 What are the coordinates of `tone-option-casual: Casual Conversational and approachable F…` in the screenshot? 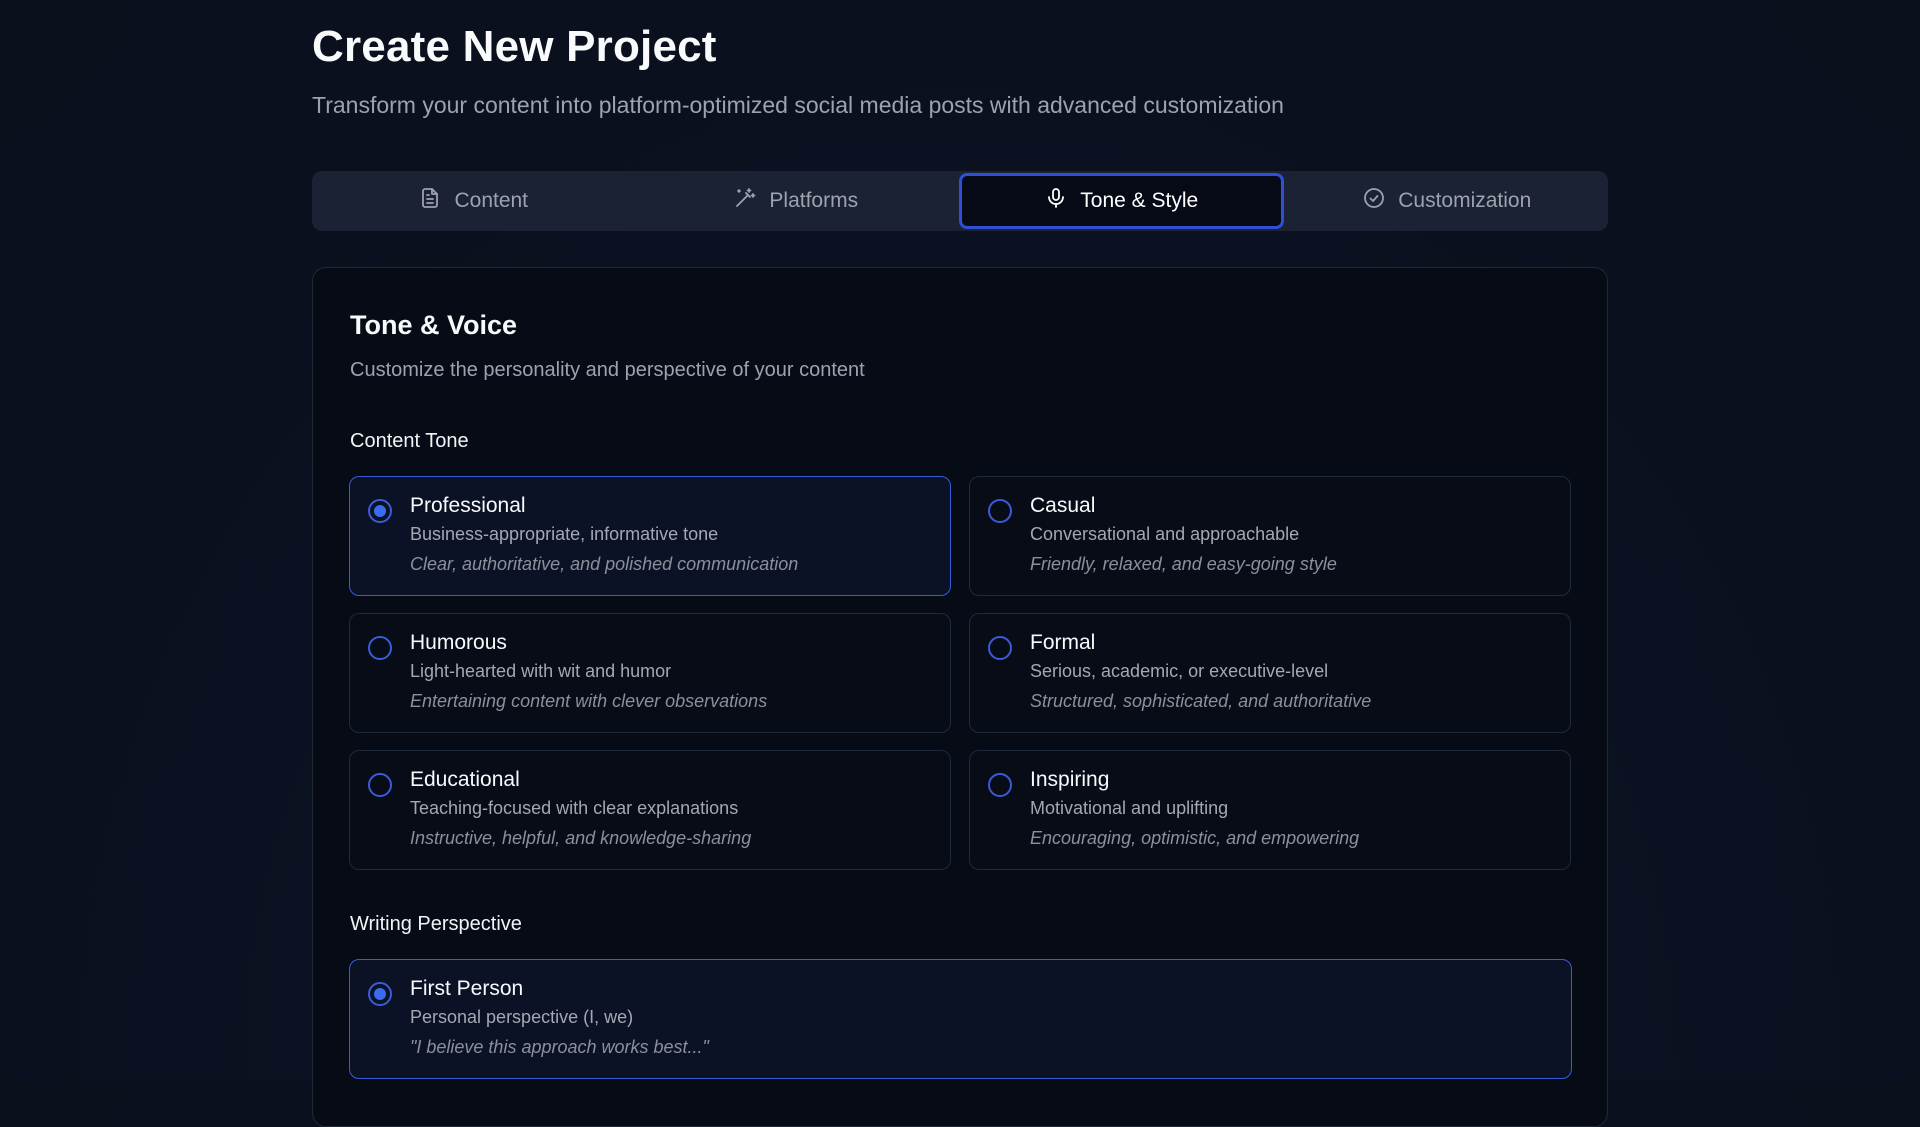 It's located at (1270, 536).